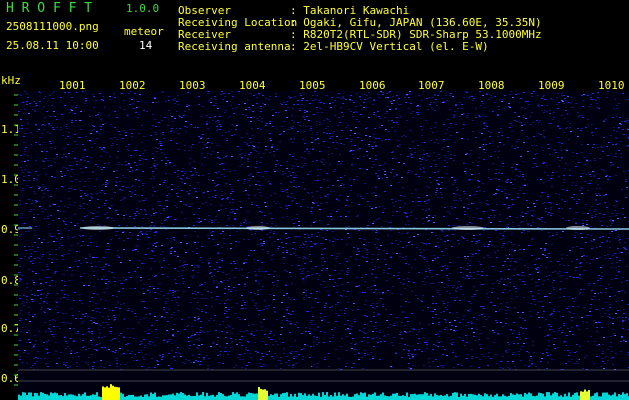 Image resolution: width=629 pixels, height=400 pixels. I want to click on y-tick-marks, so click(16, 240).